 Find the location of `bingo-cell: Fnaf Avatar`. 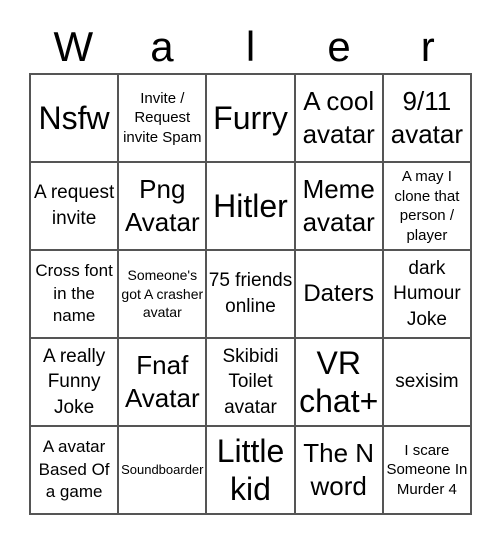

bingo-cell: Fnaf Avatar is located at coordinates (162, 382).